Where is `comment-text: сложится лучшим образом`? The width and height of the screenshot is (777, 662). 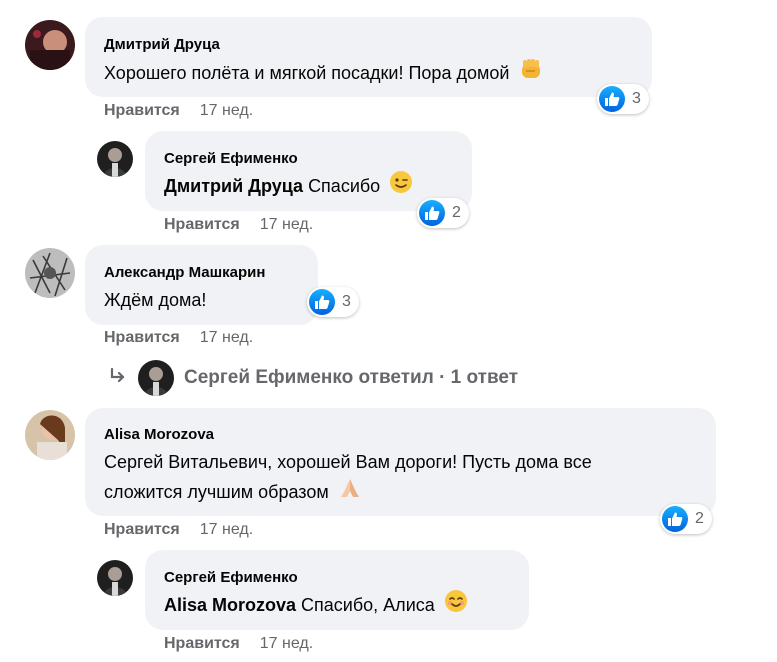
comment-text: сложится лучшим образом is located at coordinates (233, 493).